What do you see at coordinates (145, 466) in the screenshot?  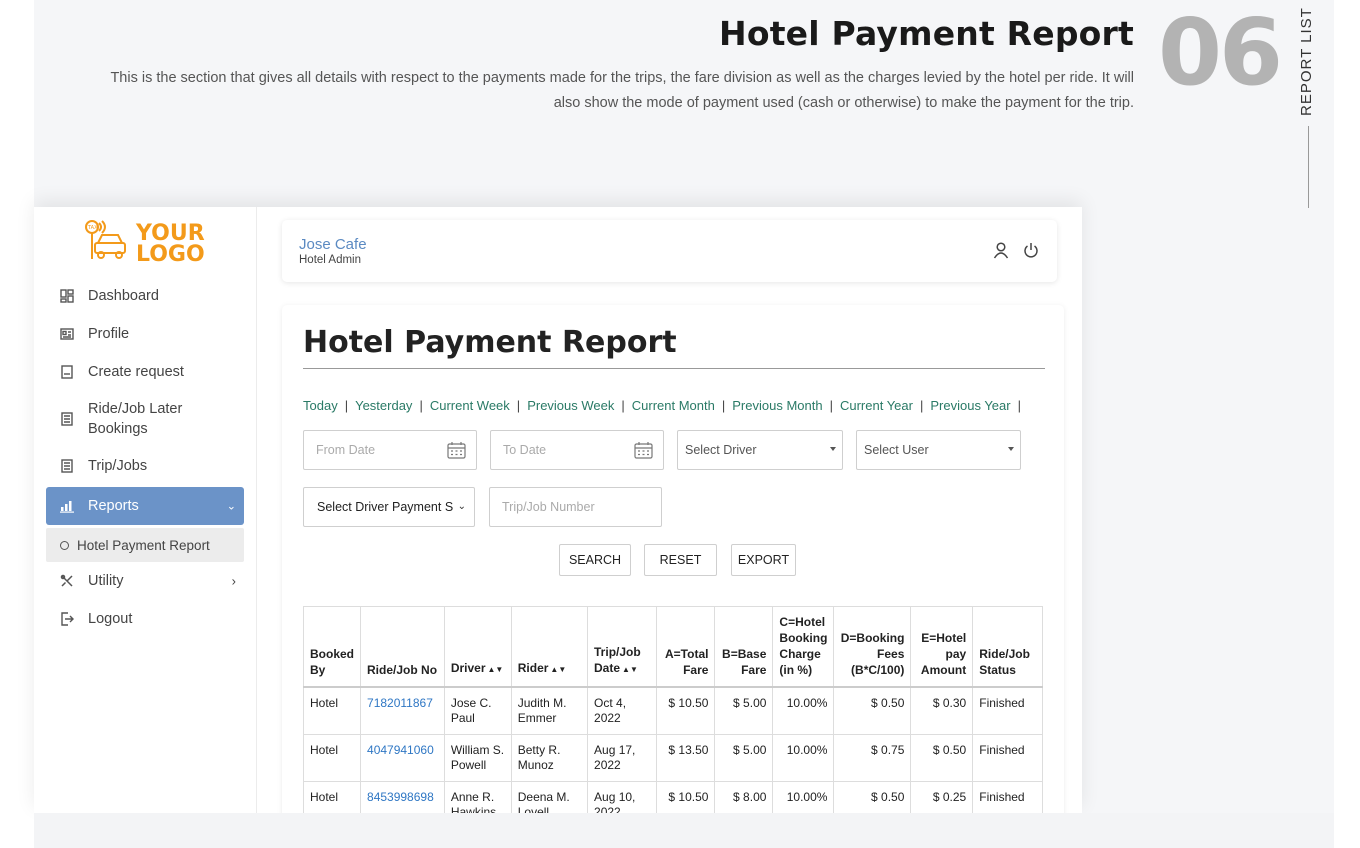 I see `sidebar-item-trip-jobs: Trip/Jobs` at bounding box center [145, 466].